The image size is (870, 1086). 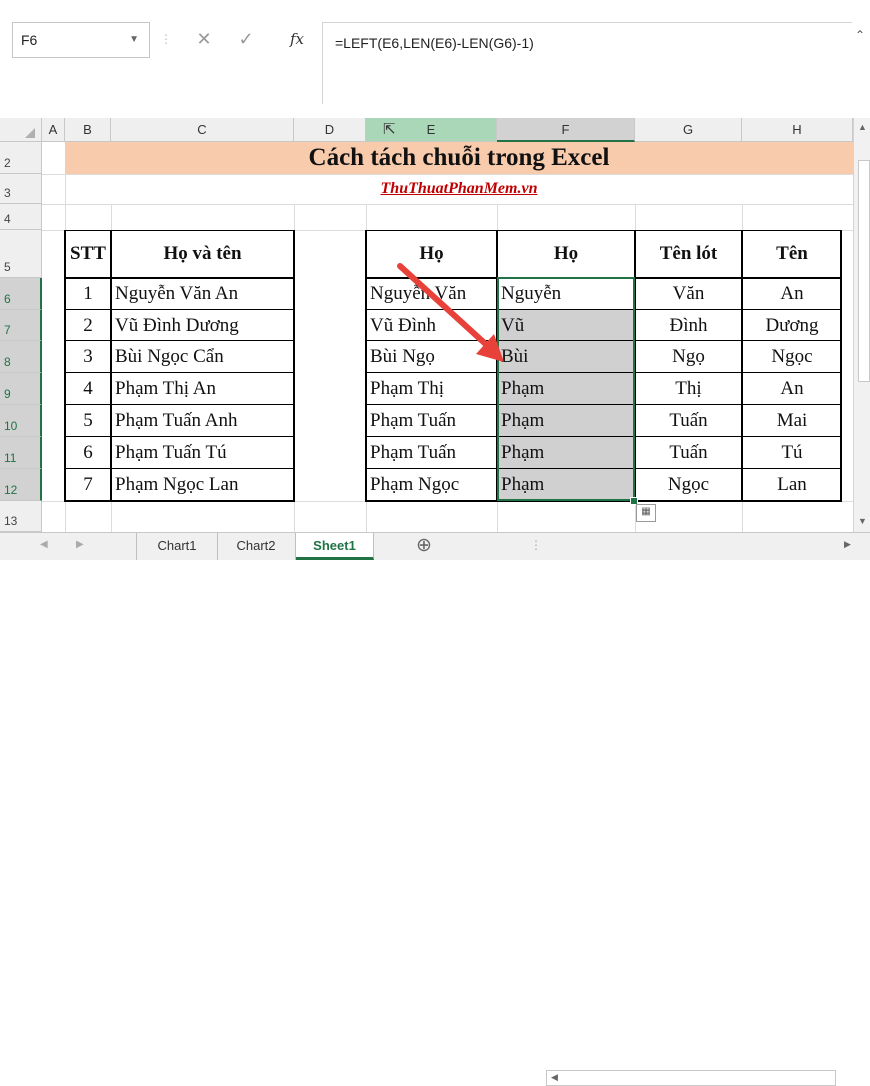 What do you see at coordinates (21, 453) in the screenshot?
I see `row-header-11: 11` at bounding box center [21, 453].